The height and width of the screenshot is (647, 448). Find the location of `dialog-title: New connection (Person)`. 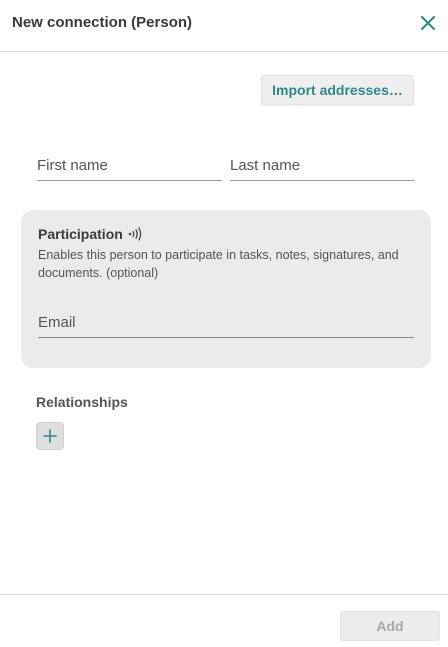

dialog-title: New connection (Person) is located at coordinates (102, 22).